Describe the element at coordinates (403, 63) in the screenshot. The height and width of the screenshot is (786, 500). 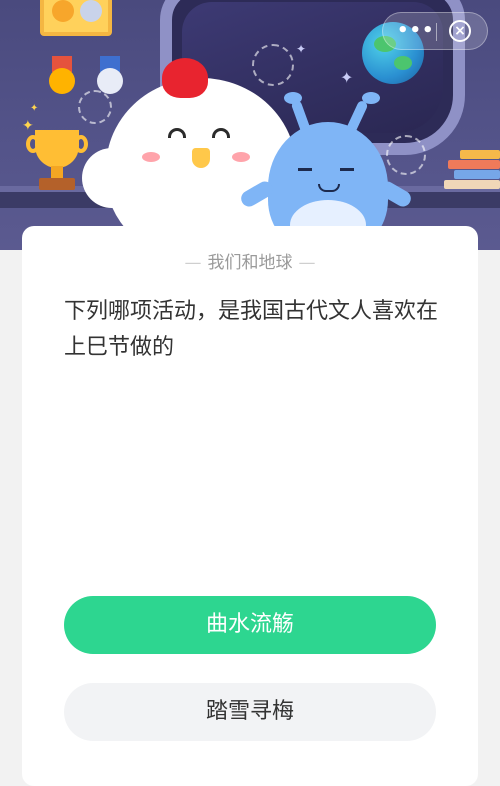
I see `globe-land` at that location.